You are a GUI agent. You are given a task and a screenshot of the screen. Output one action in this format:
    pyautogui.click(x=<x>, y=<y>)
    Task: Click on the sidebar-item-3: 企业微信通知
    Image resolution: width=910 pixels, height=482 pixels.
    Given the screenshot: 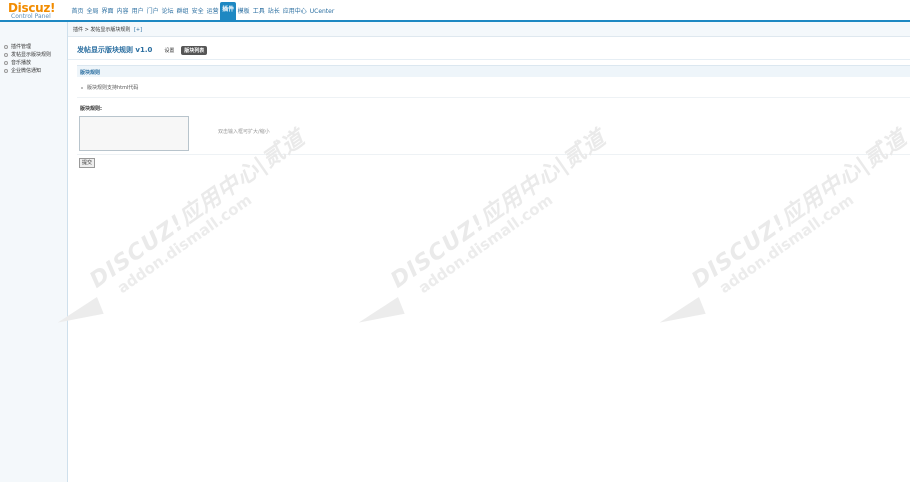 What is the action you would take?
    pyautogui.click(x=33, y=71)
    